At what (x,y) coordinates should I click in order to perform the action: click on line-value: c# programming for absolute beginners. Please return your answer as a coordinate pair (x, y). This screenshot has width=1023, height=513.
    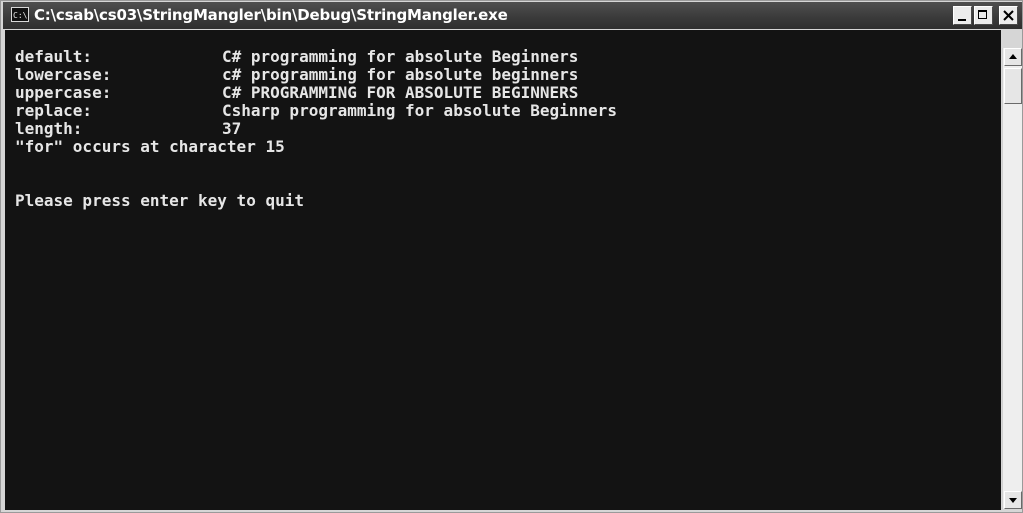
    Looking at the image, I should click on (400, 74).